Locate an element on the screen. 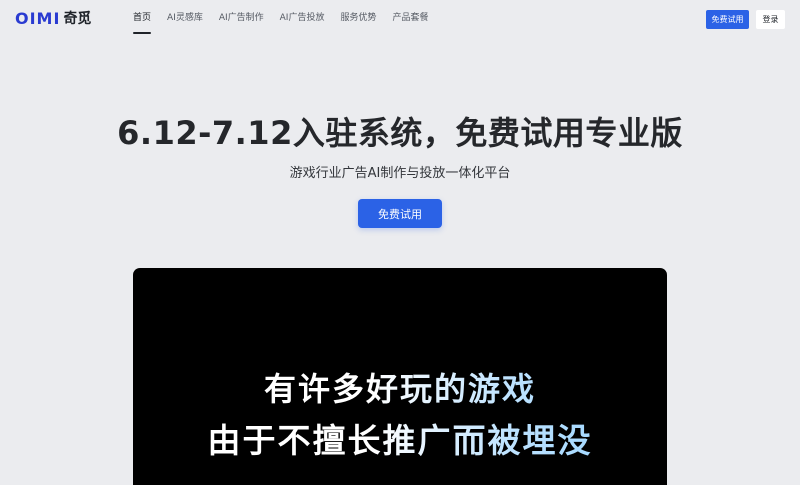  nav-item-ai-inspiration: AI灵感库 is located at coordinates (185, 18).